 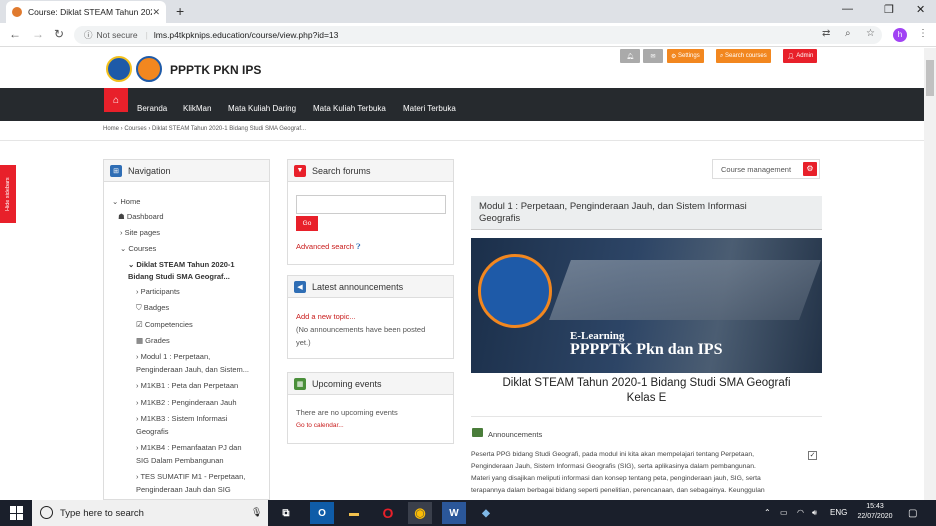 I want to click on chrome-menu-icon: ⋮, so click(x=923, y=33).